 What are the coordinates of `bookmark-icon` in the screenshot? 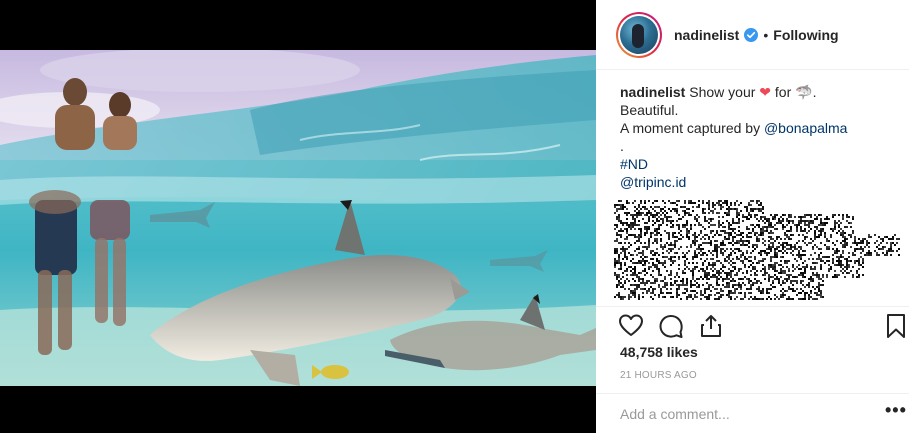 It's located at (896, 326).